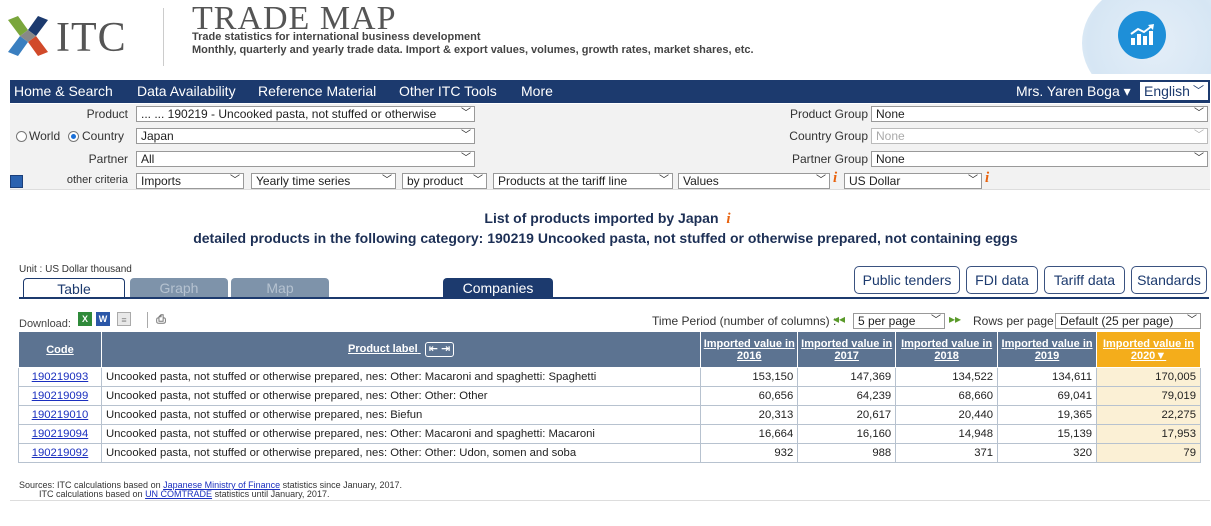 Image resolution: width=1211 pixels, height=526 pixels. What do you see at coordinates (63, 91) in the screenshot?
I see `nav-home-search: Home & Search` at bounding box center [63, 91].